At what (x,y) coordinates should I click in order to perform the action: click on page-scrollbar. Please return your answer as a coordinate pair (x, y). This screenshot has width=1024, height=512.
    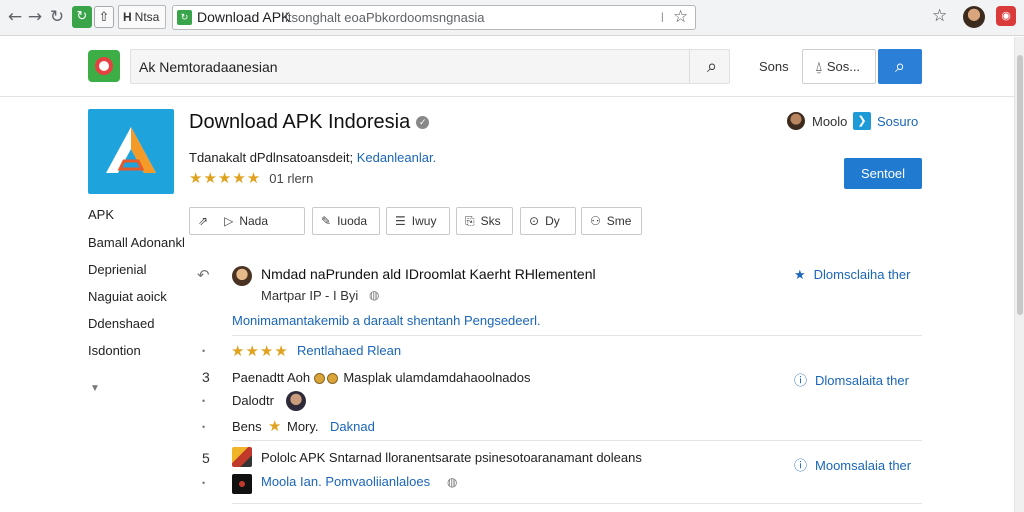
    Looking at the image, I should click on (1019, 274).